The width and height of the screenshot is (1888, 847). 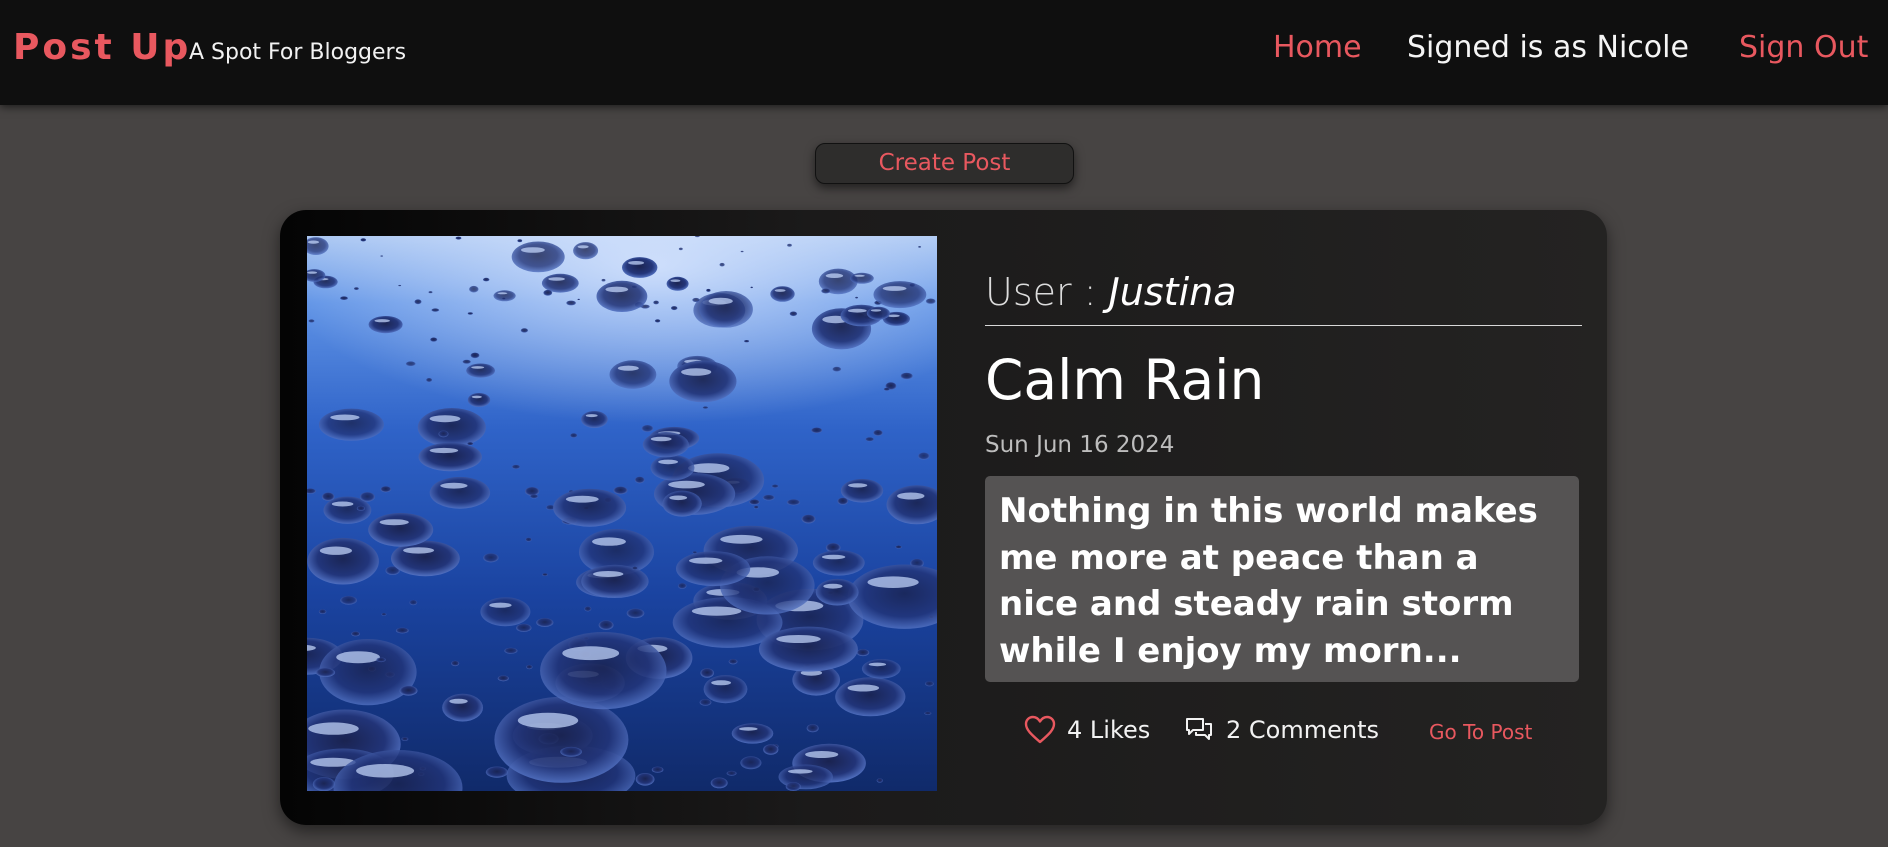 I want to click on likes-count: 4 Likes, so click(x=1109, y=730).